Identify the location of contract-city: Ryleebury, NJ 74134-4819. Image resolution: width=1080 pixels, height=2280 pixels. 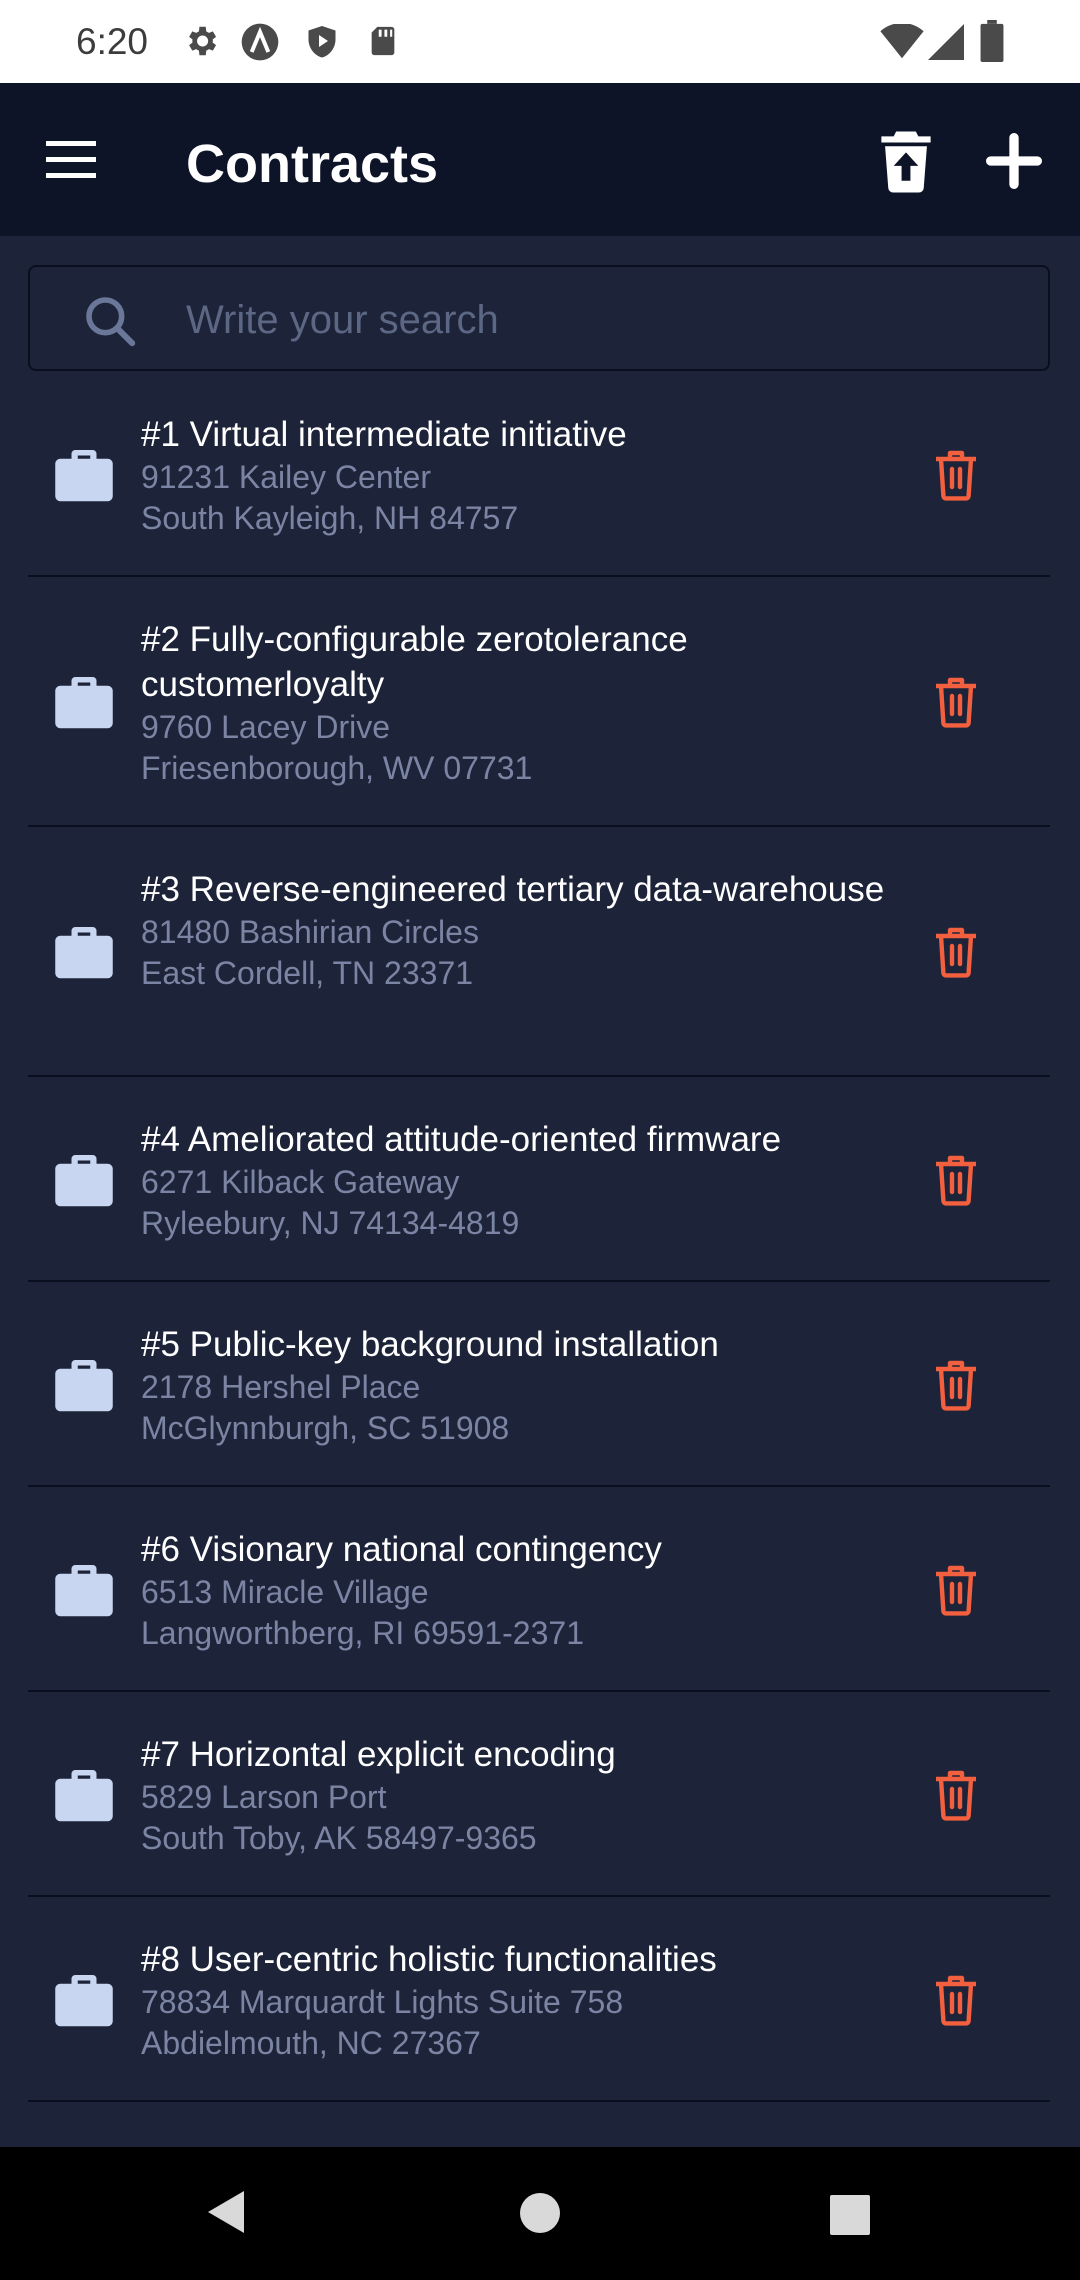
(330, 1223).